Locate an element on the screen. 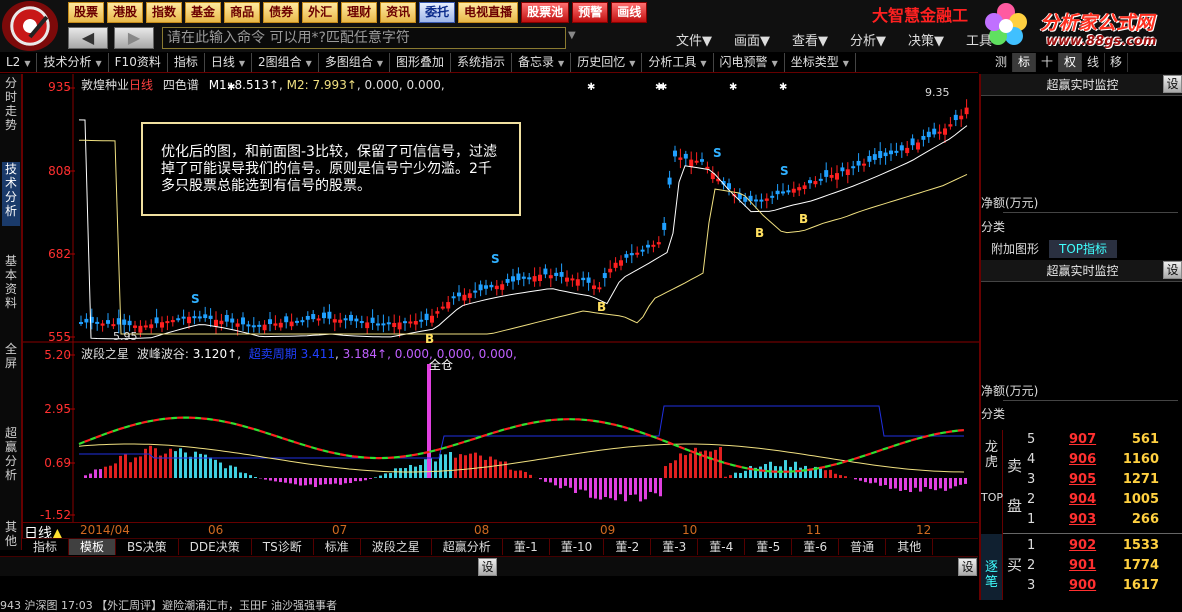 The width and height of the screenshot is (1182, 612). market-button: 指数 is located at coordinates (164, 12).